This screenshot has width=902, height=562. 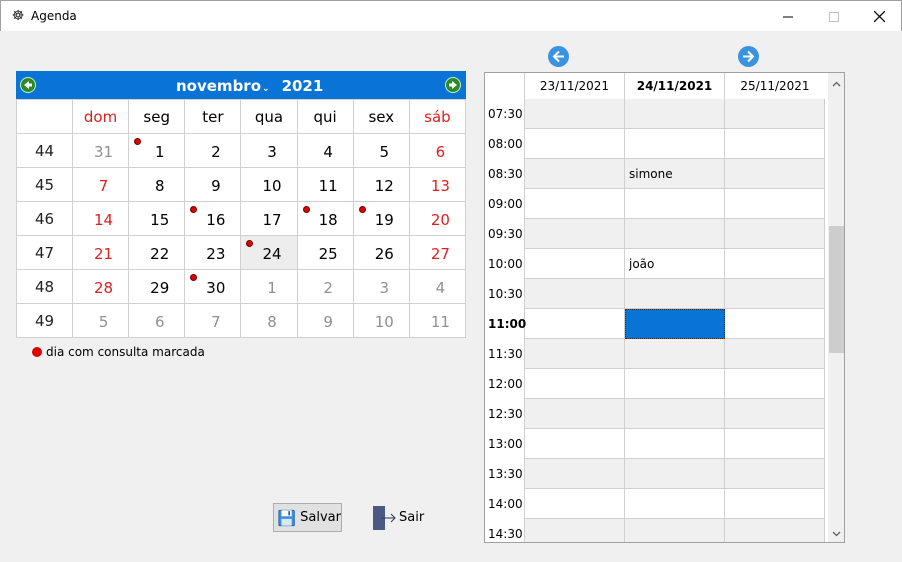 What do you see at coordinates (575, 86) in the screenshot?
I see `date-column-header: 23/11/2021` at bounding box center [575, 86].